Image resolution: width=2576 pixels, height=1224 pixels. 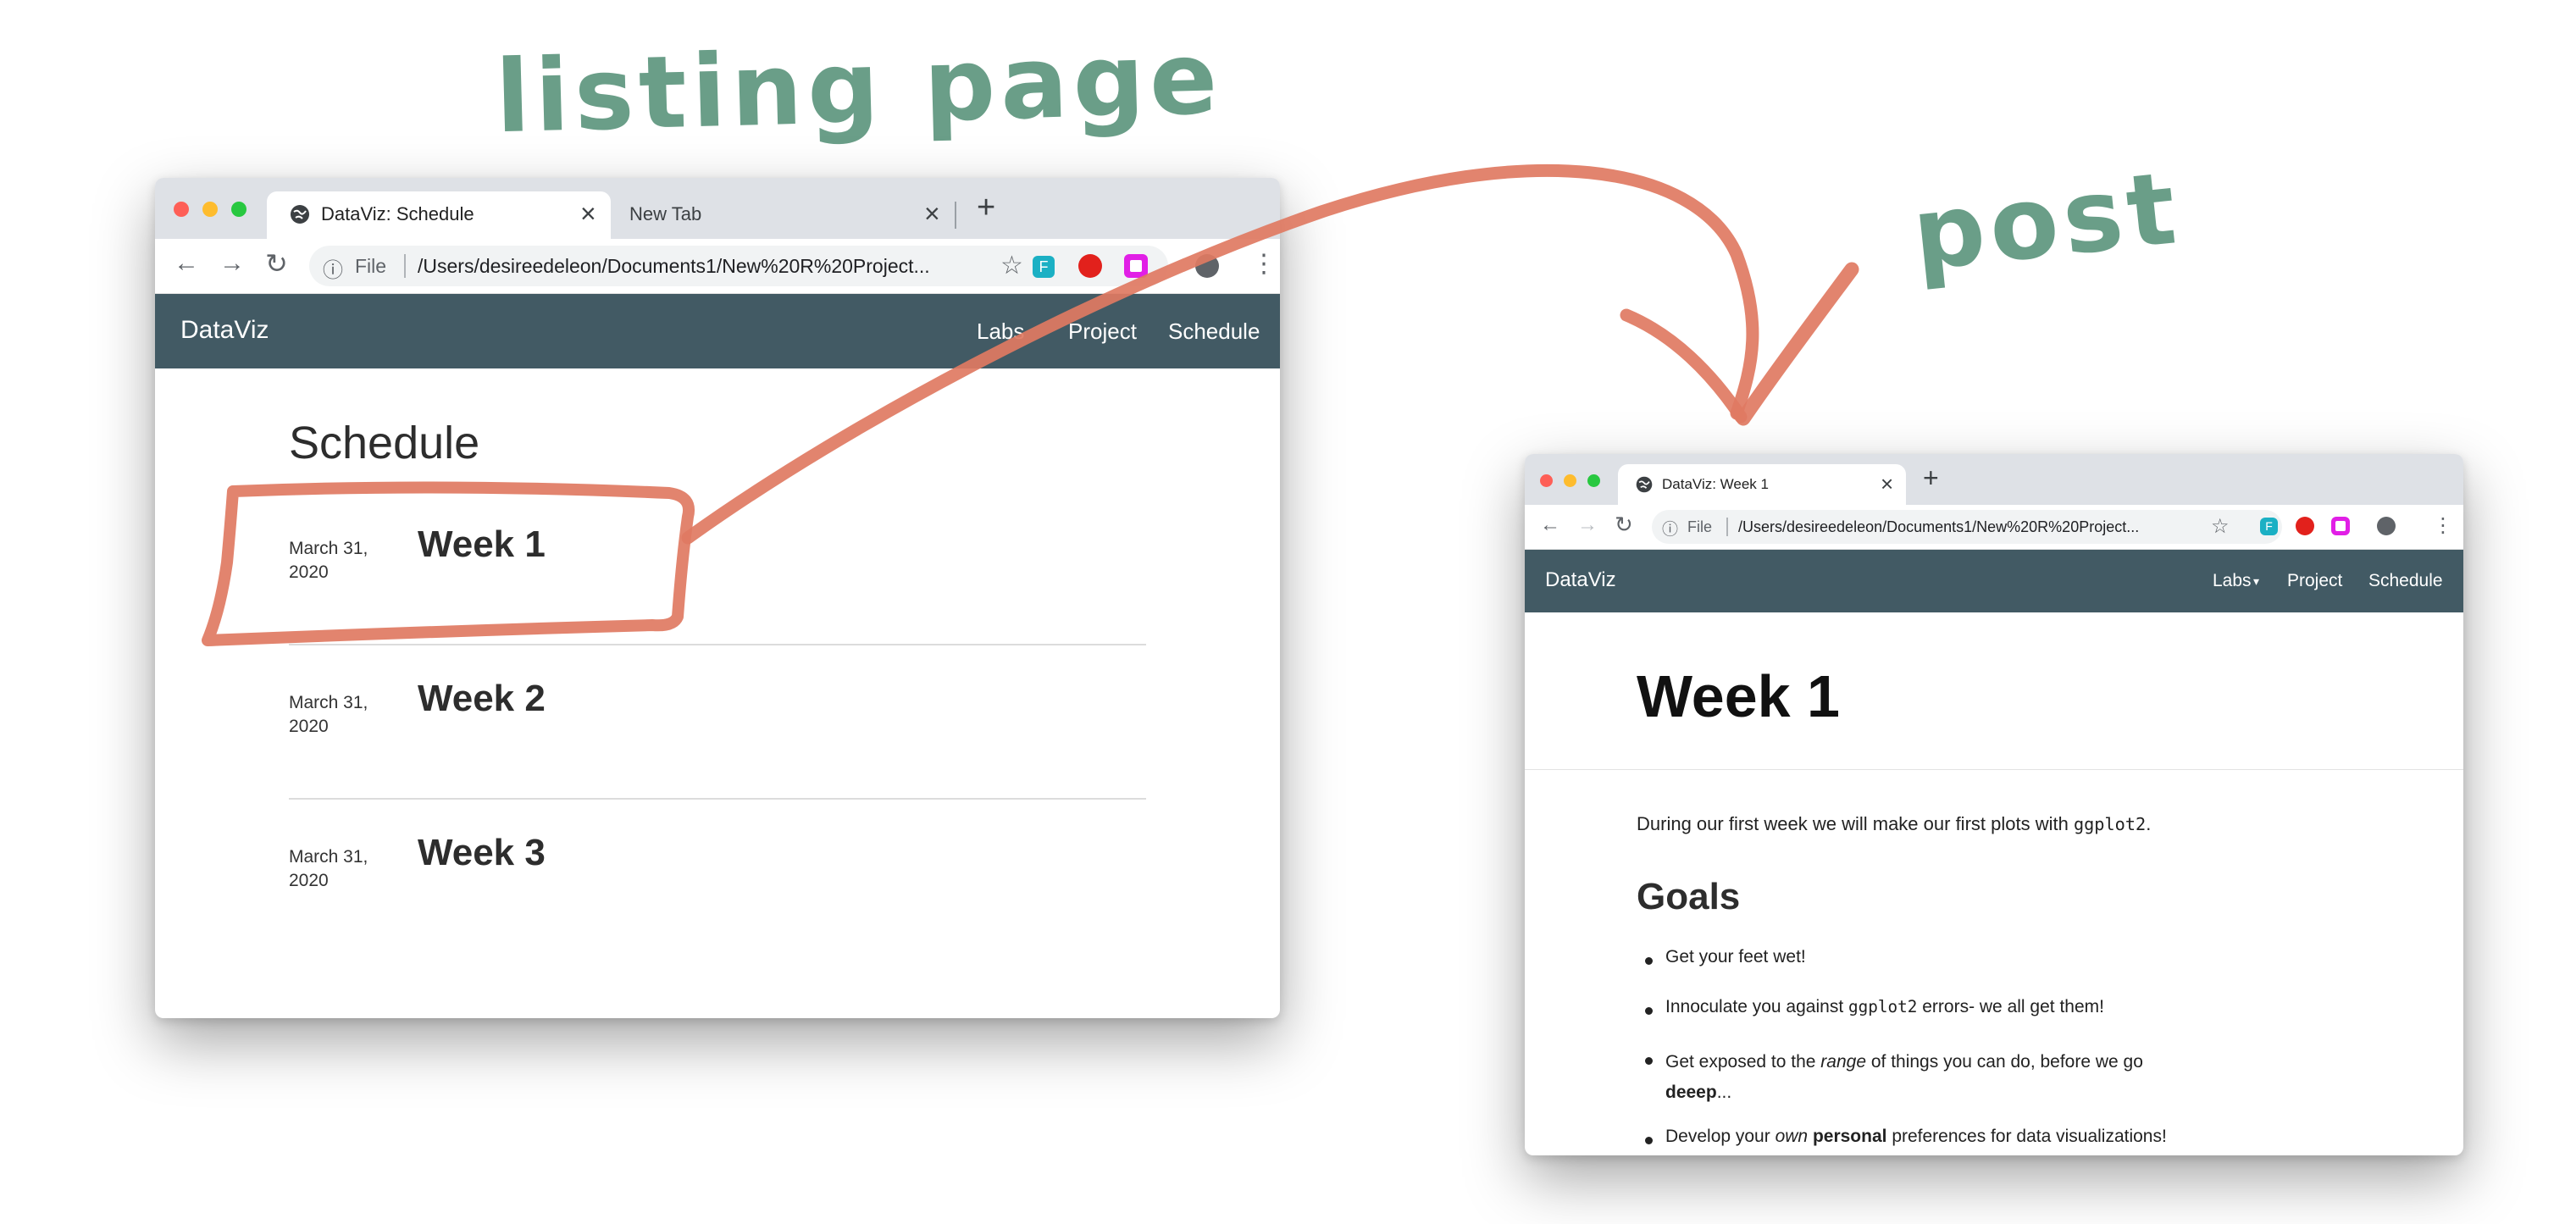 What do you see at coordinates (1849, 1136) in the screenshot?
I see `goal-bold: personal` at bounding box center [1849, 1136].